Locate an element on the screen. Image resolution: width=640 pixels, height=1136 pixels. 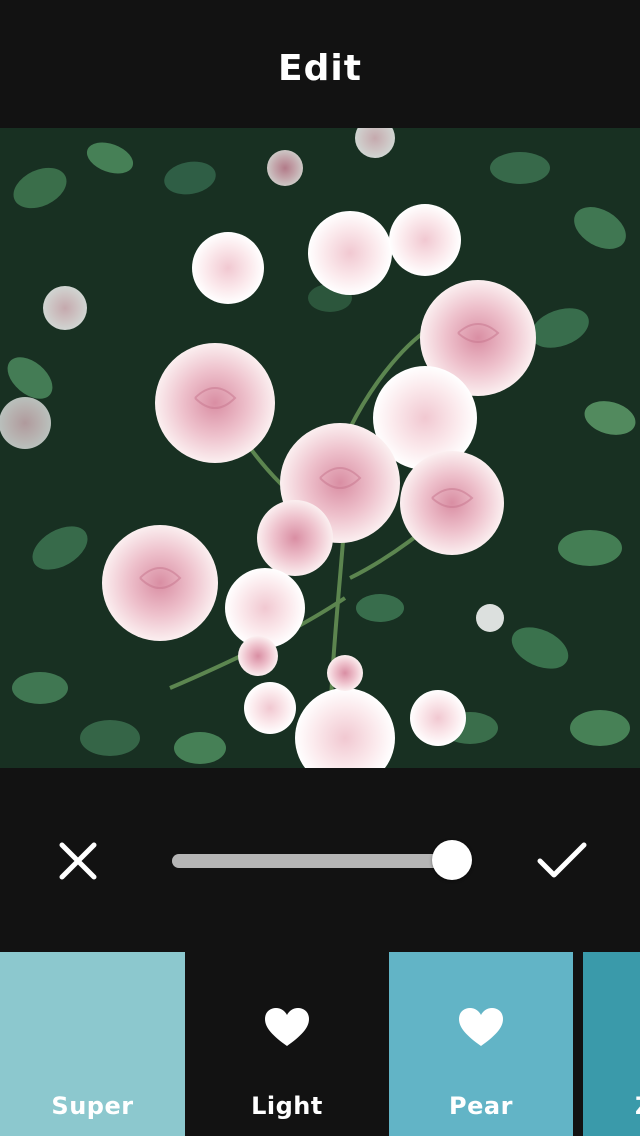
slider-track is located at coordinates (311, 861).